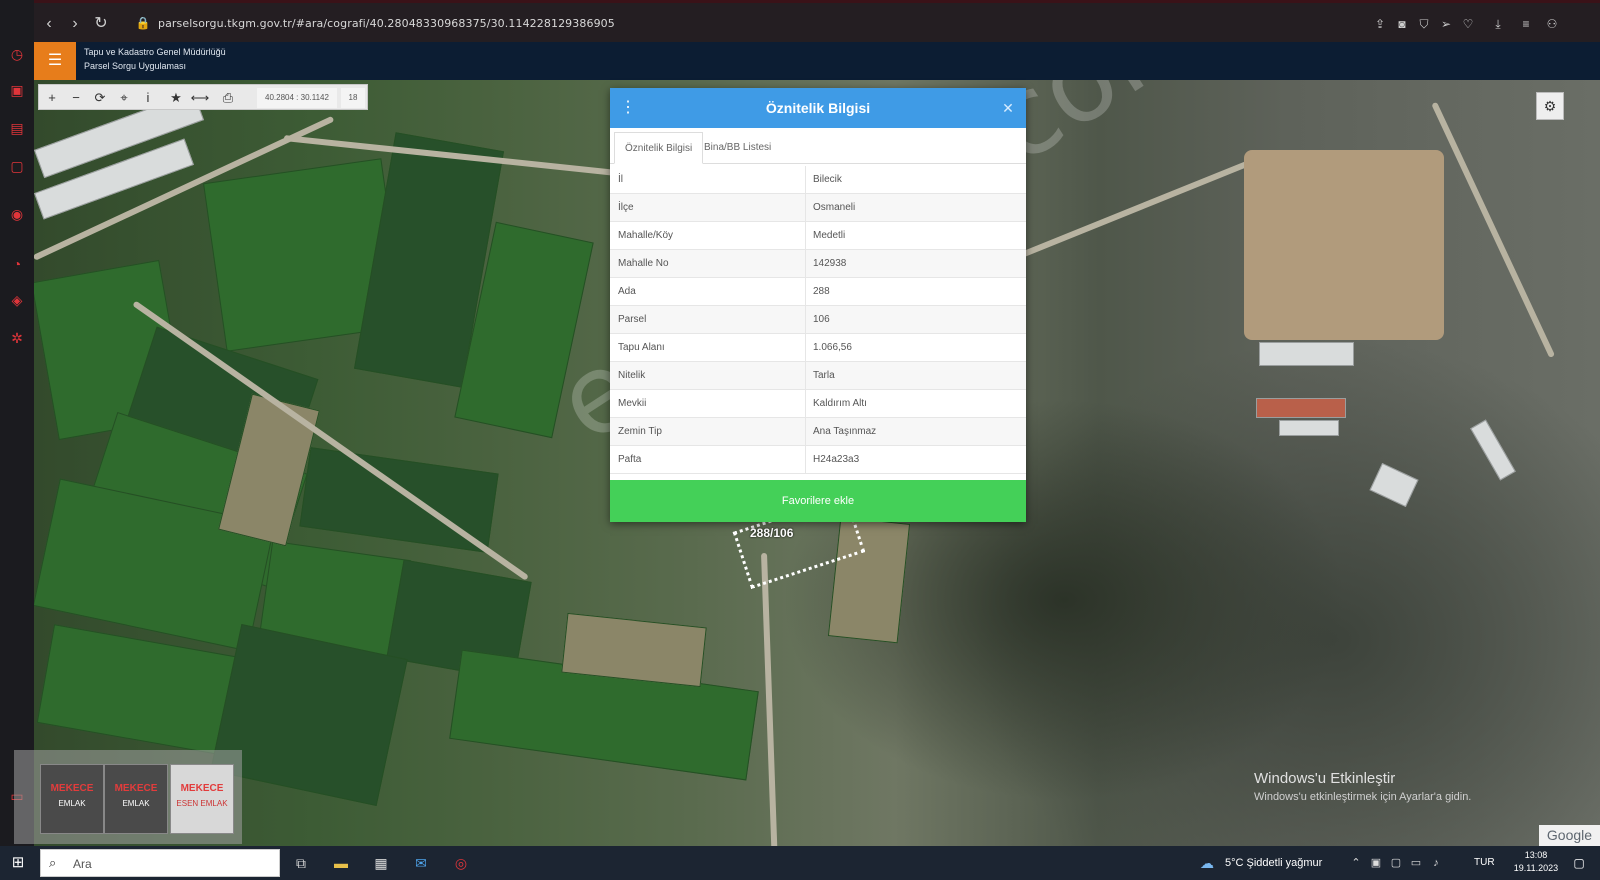  What do you see at coordinates (659, 148) in the screenshot?
I see `tab-attributes: Öznitelik Bilgisi` at bounding box center [659, 148].